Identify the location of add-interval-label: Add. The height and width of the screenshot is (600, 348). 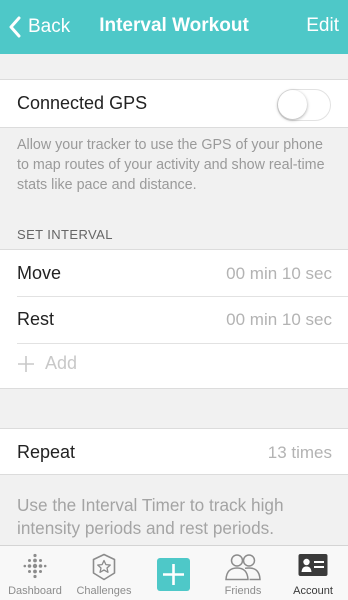
(61, 363).